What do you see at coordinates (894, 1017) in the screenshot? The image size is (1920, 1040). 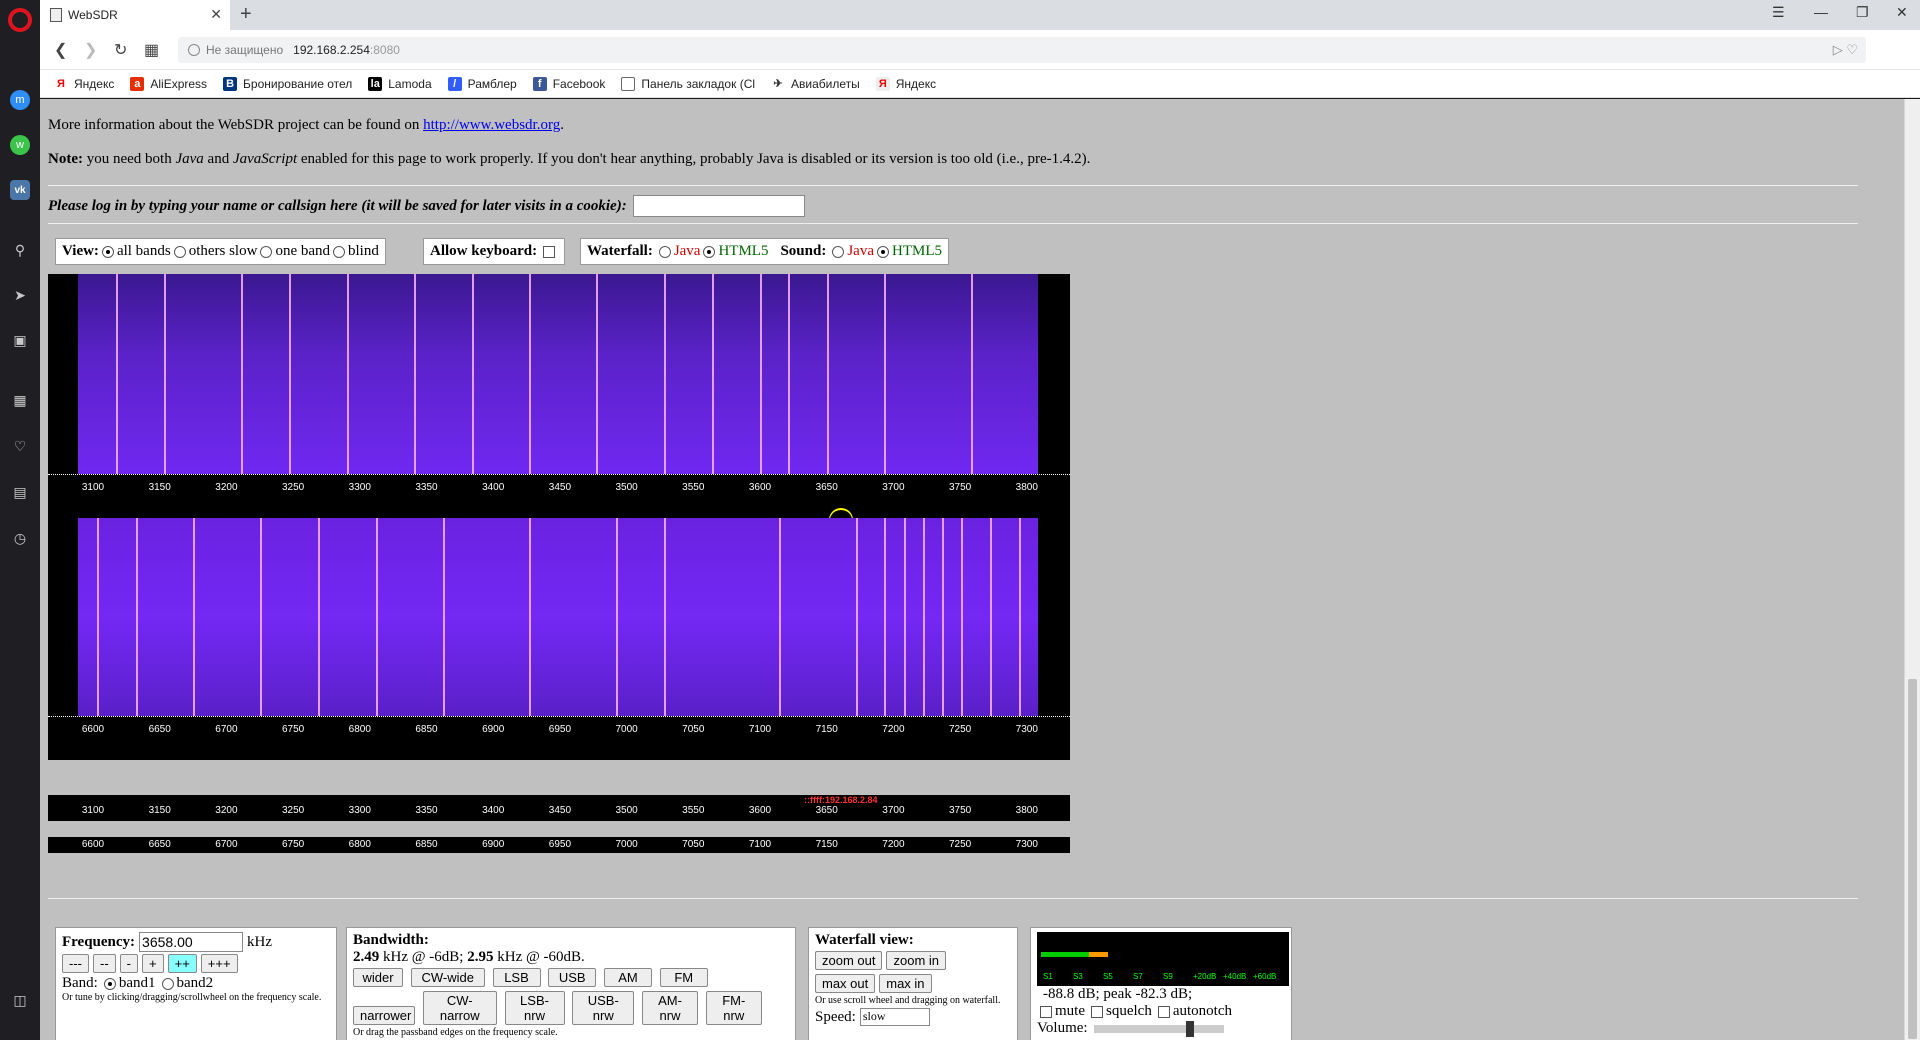 I see `speed-select: slow` at bounding box center [894, 1017].